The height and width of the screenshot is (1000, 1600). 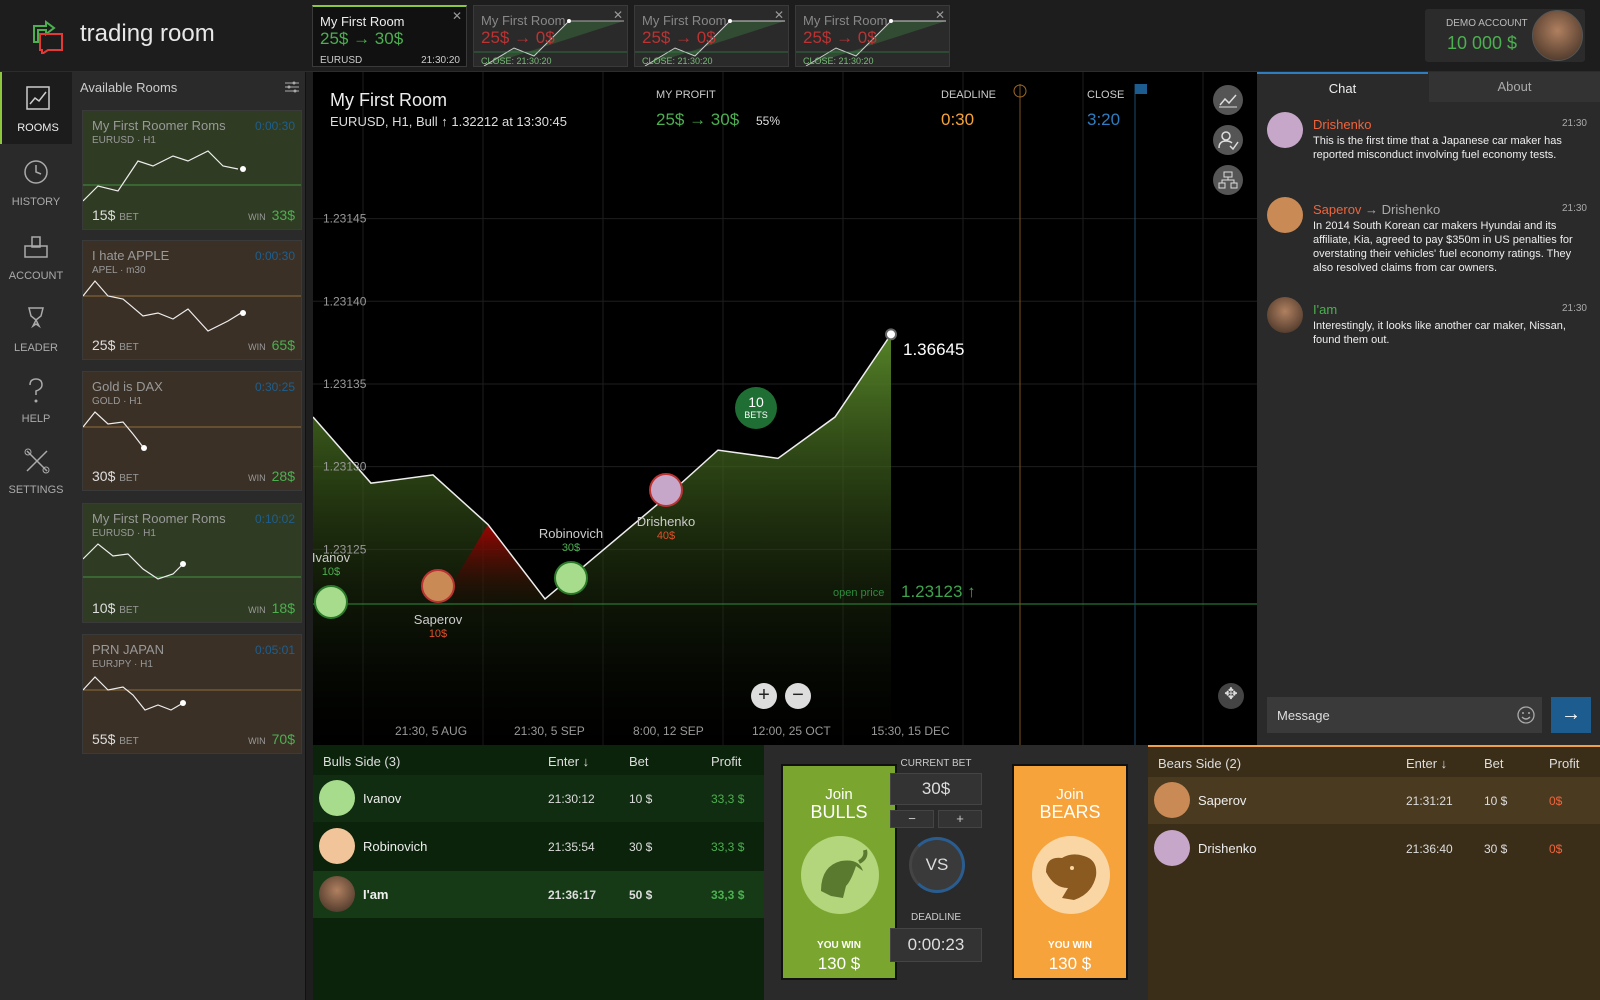 I want to click on tab-name: My First Room, so click(x=362, y=21).